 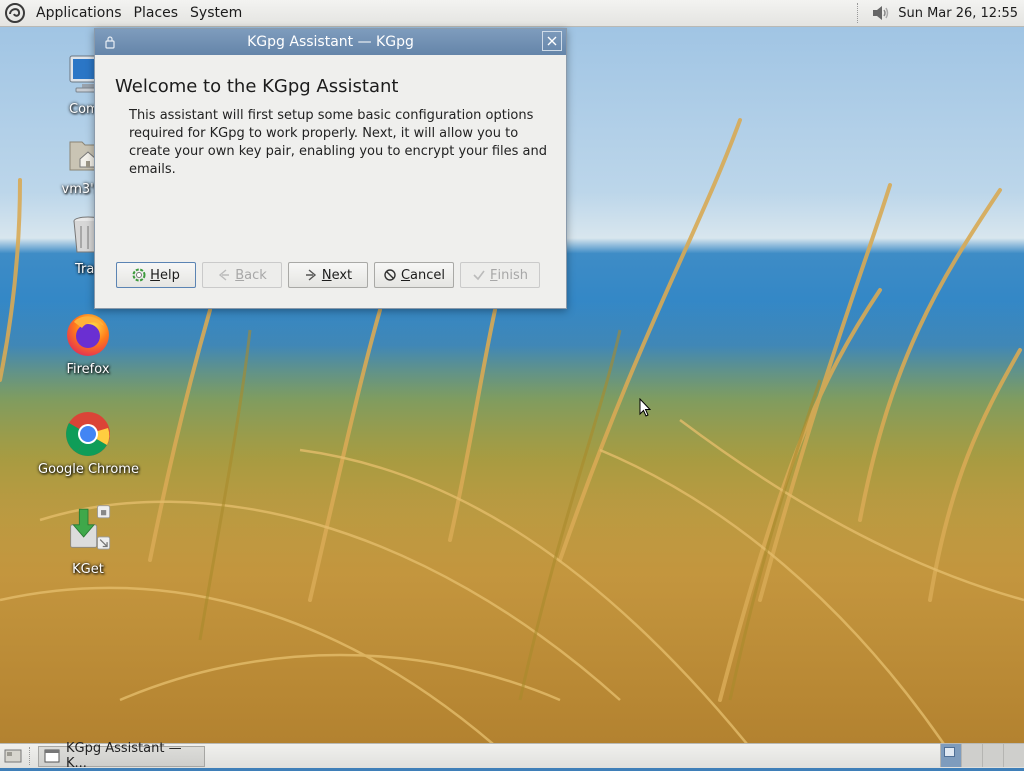 I want to click on workspace-switcher, so click(x=982, y=756).